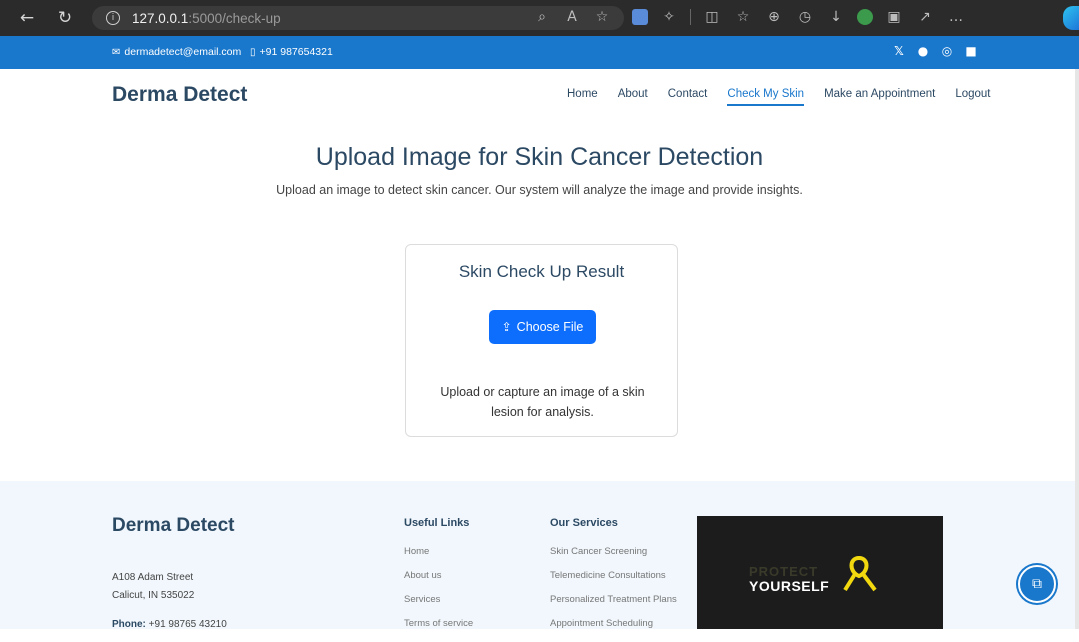  I want to click on phone-icon: ▯, so click(253, 52).